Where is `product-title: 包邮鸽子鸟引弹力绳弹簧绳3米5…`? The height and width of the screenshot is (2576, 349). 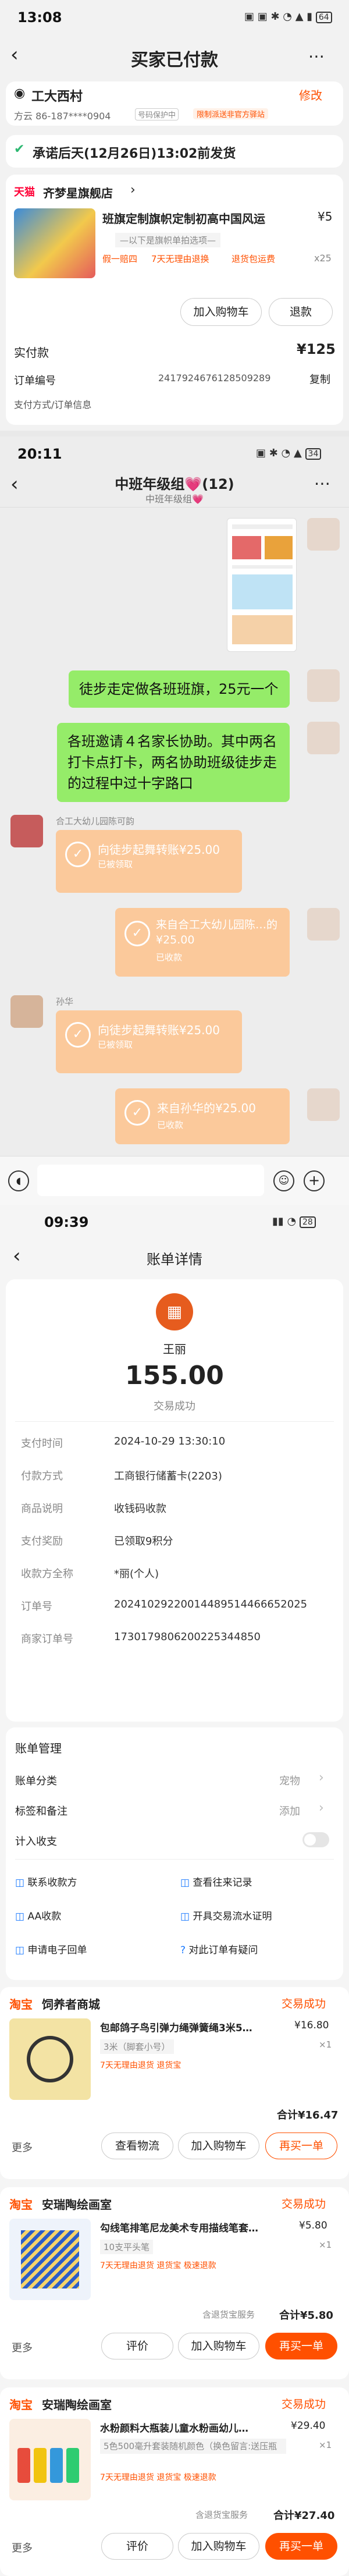
product-title: 包邮鸽子鸟引弹力绳弹簧绳3米5… is located at coordinates (176, 2027).